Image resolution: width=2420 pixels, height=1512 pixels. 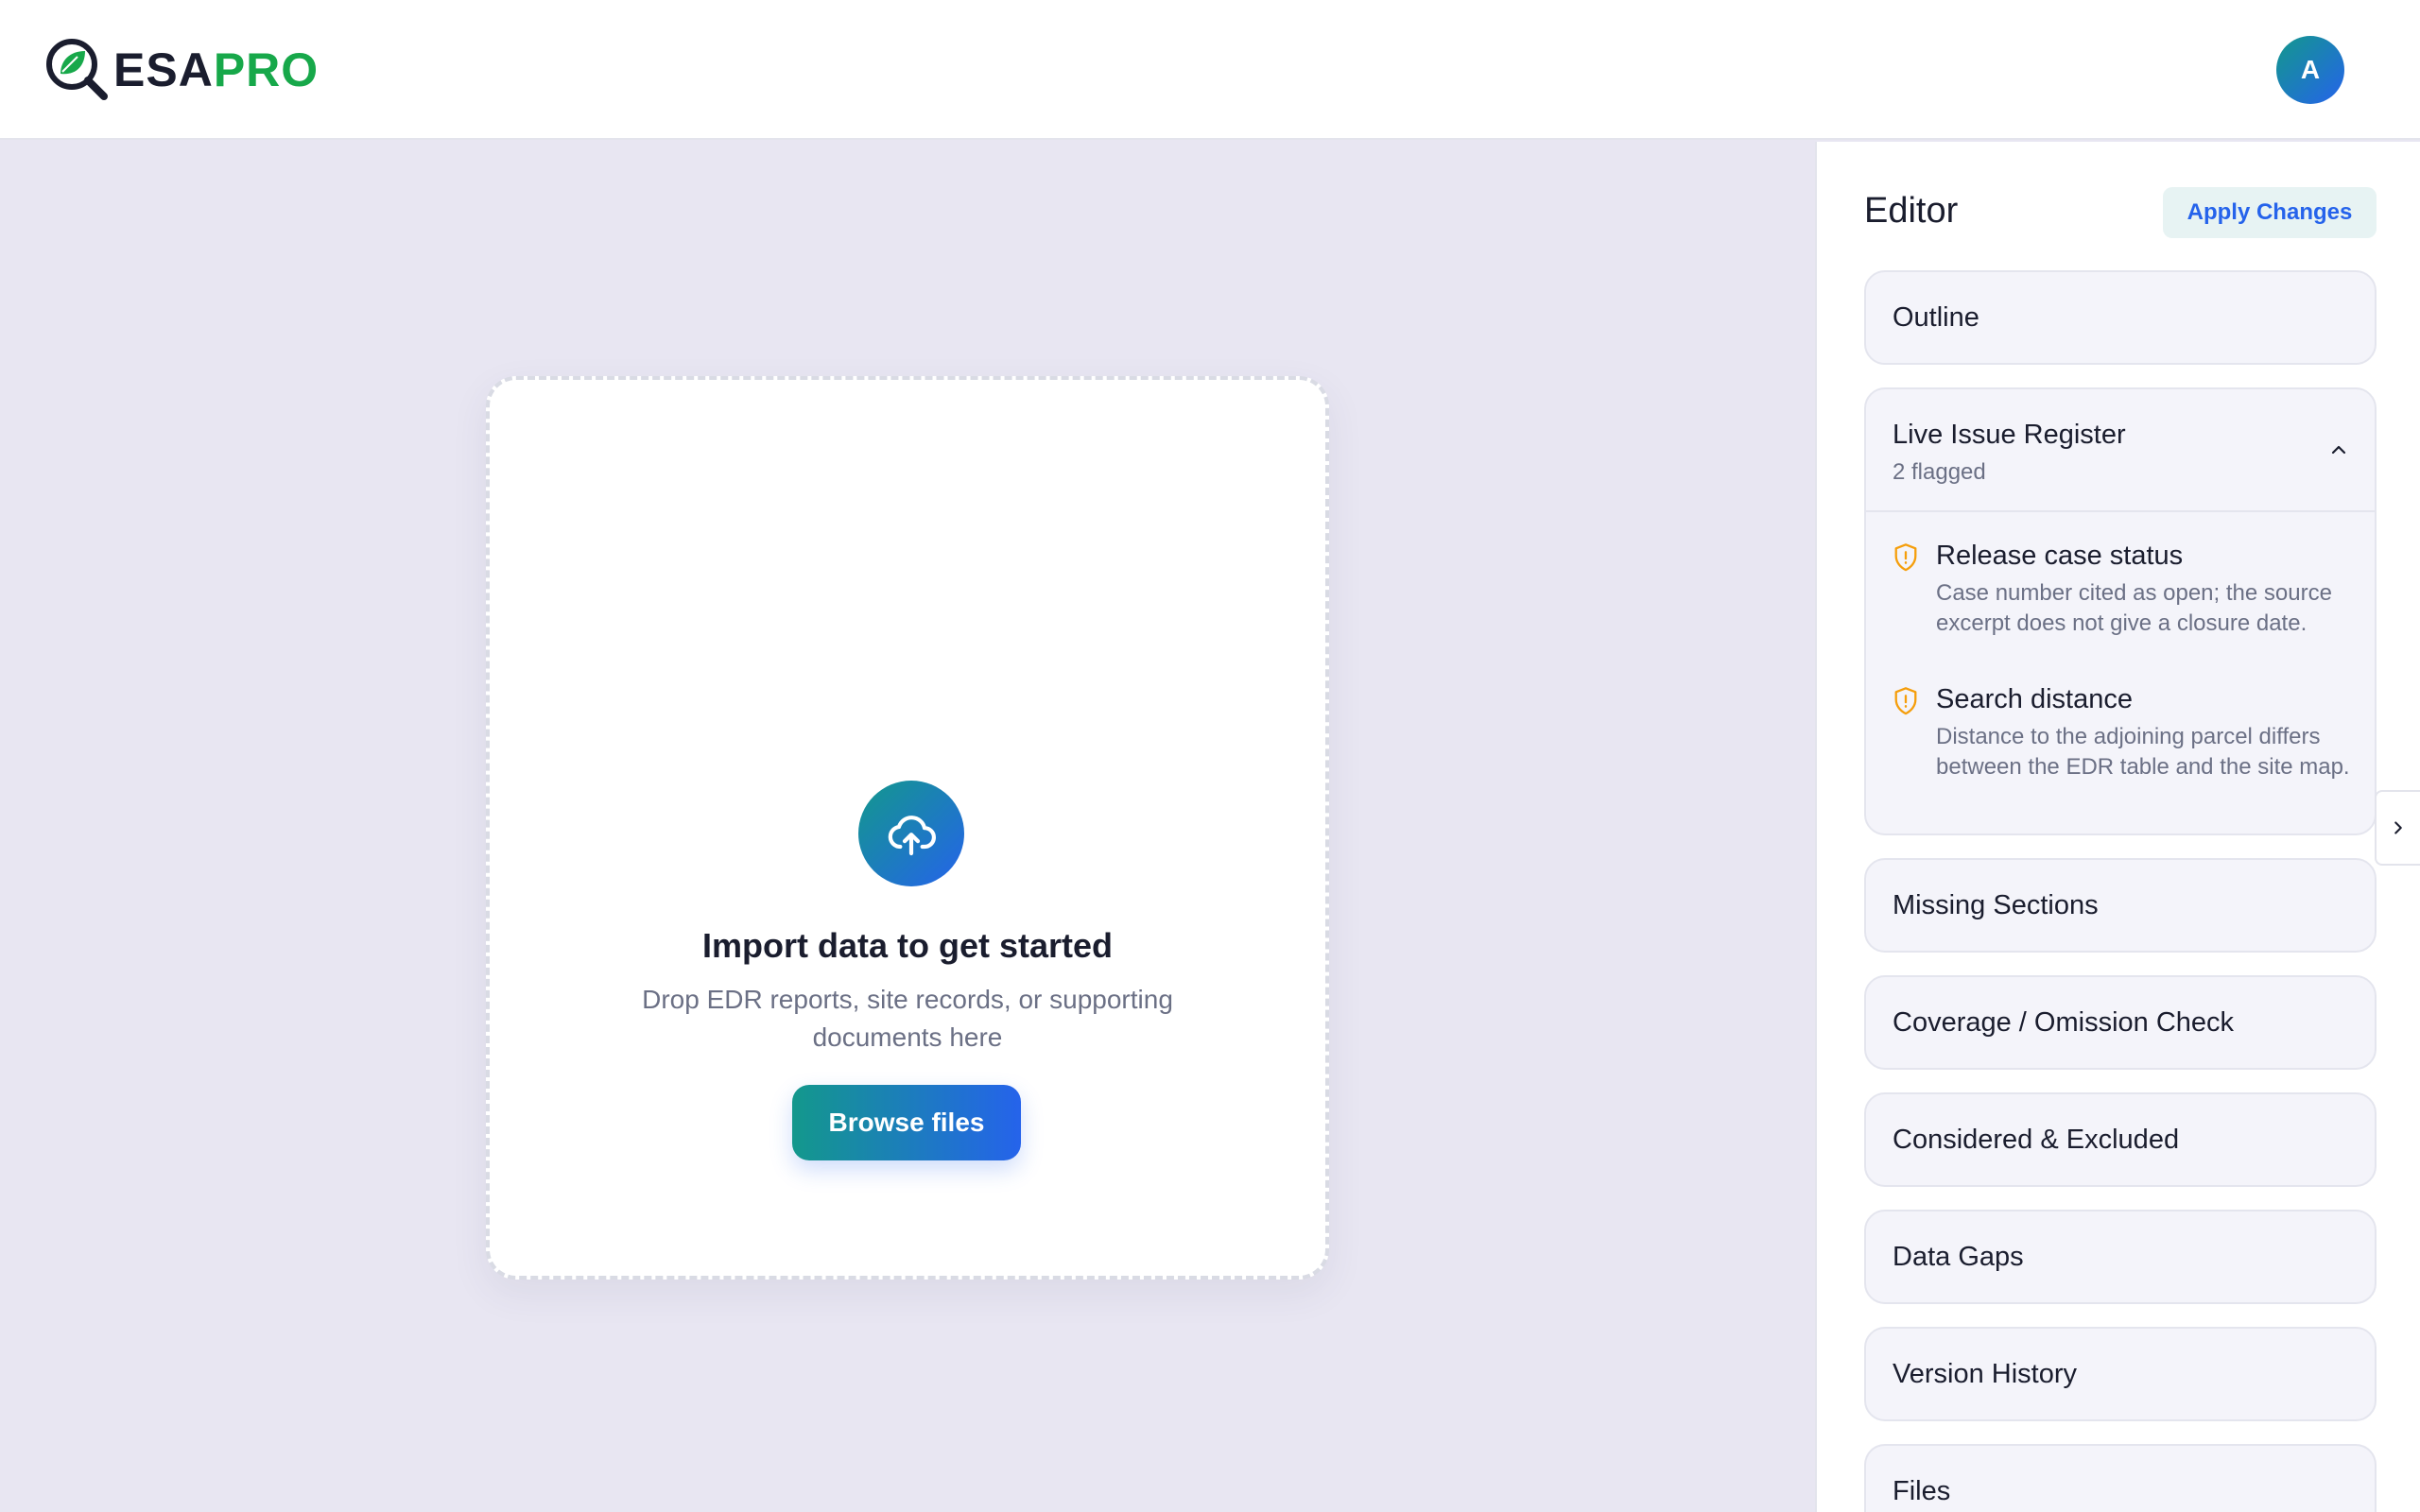 I want to click on chevron-right-icon, so click(x=2398, y=827).